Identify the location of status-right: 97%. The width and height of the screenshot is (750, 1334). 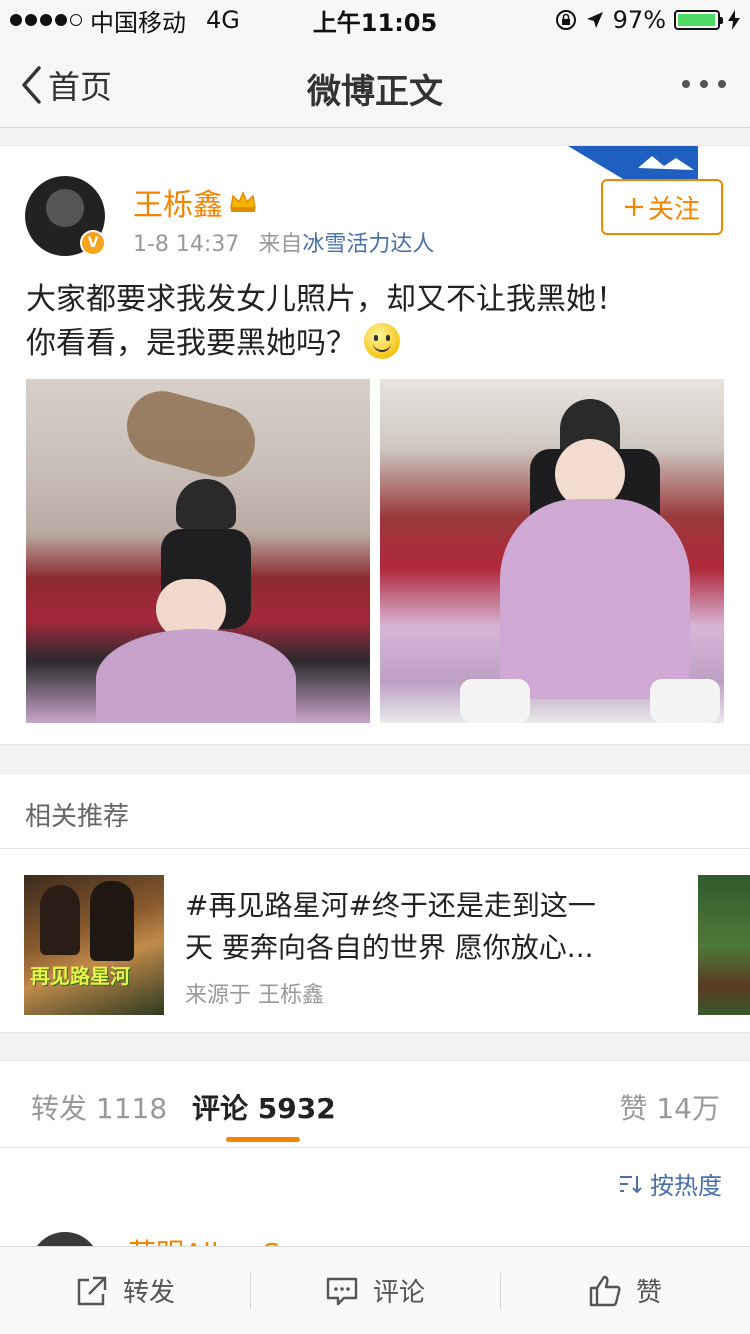
(647, 20).